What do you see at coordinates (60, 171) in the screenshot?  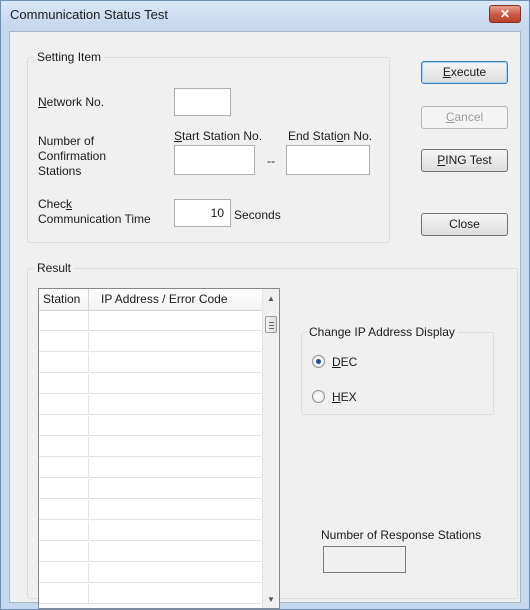 I see `confirmation-label-line3: Stations` at bounding box center [60, 171].